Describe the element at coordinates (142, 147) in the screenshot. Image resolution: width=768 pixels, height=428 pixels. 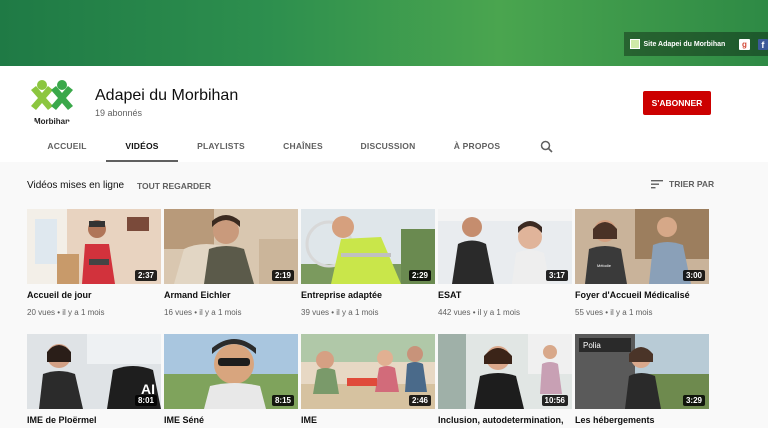
I see `tab-videos: VIDÉOS` at that location.